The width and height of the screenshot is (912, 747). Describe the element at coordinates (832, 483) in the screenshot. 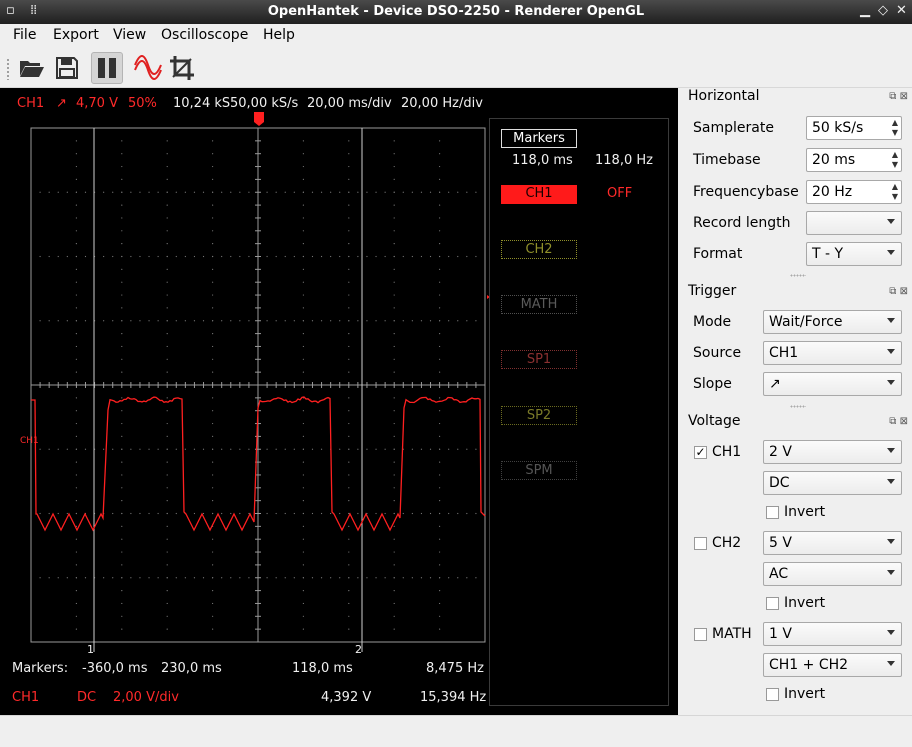

I see `ch1-coupling-combo: DC` at that location.